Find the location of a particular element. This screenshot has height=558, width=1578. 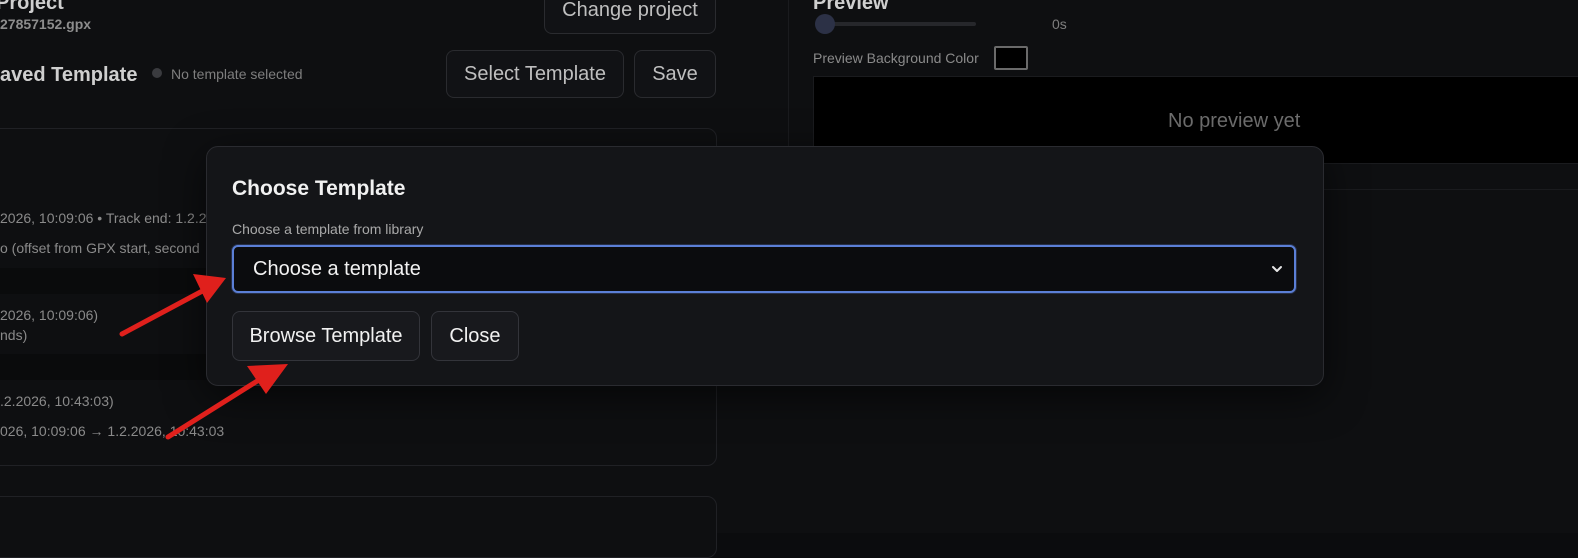

template-select: Choose a template is located at coordinates (764, 269).